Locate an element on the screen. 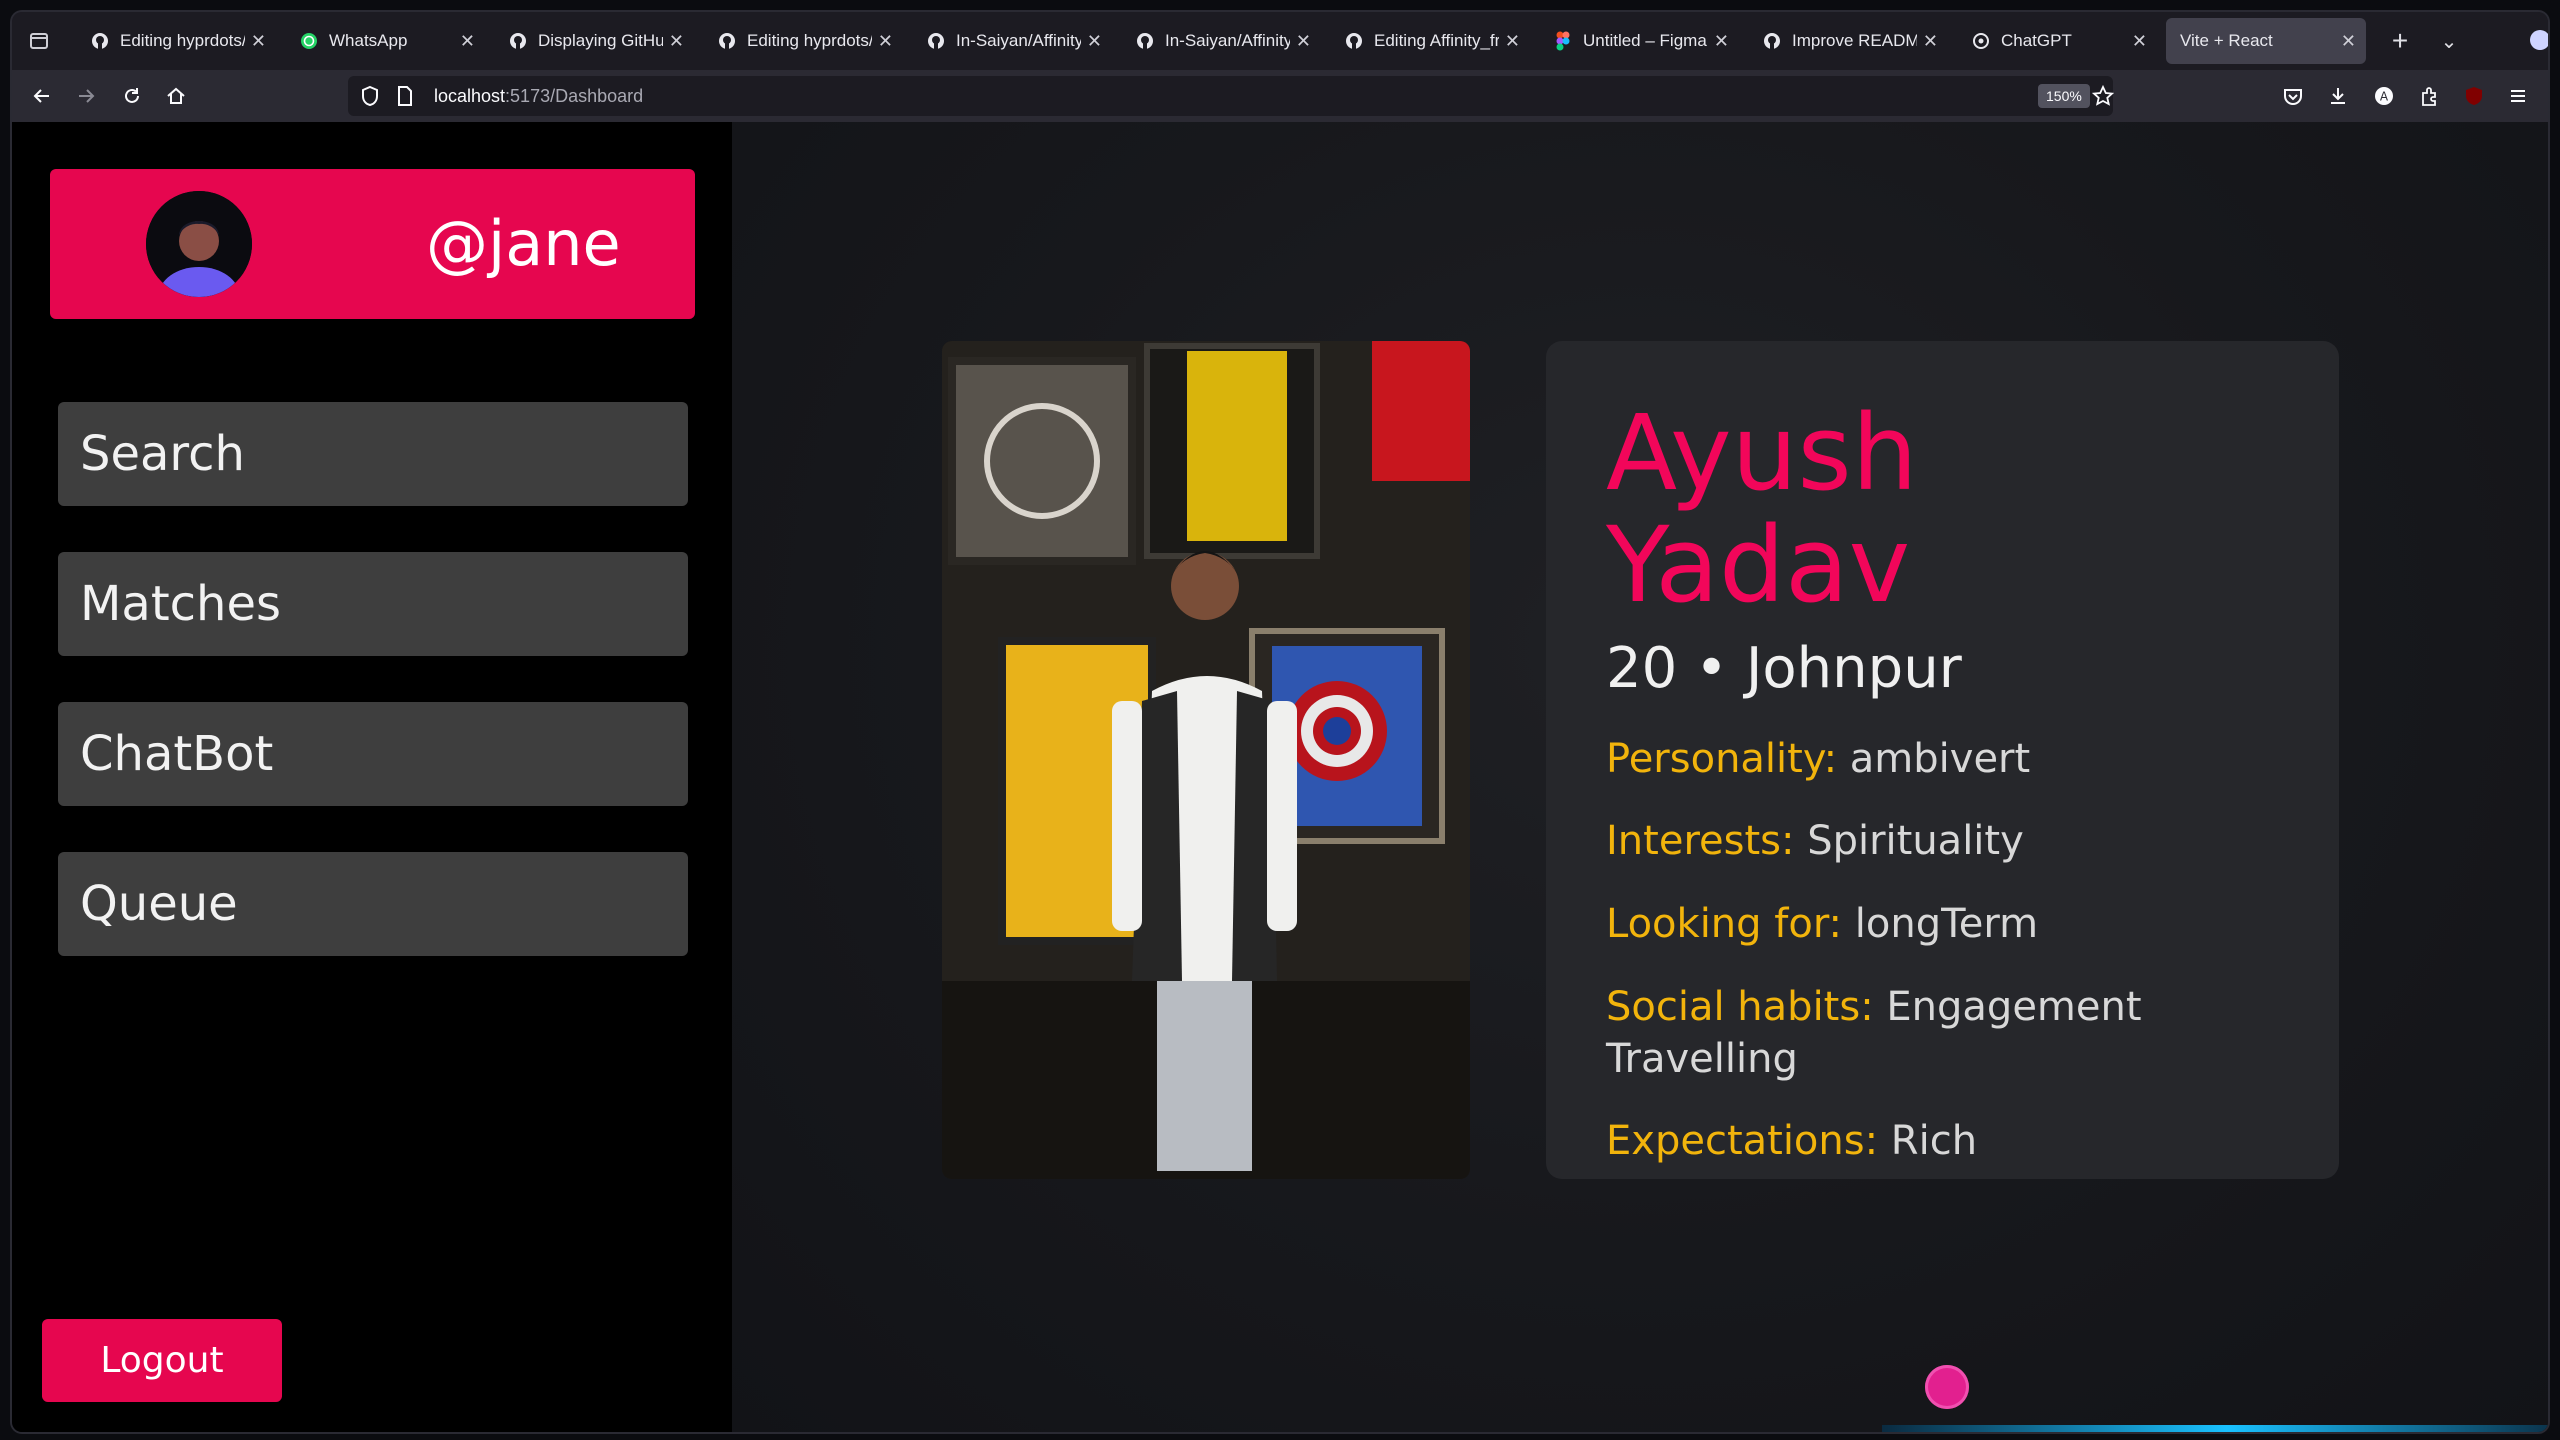 The image size is (2560, 1440). matches-button: Matches is located at coordinates (373, 604).